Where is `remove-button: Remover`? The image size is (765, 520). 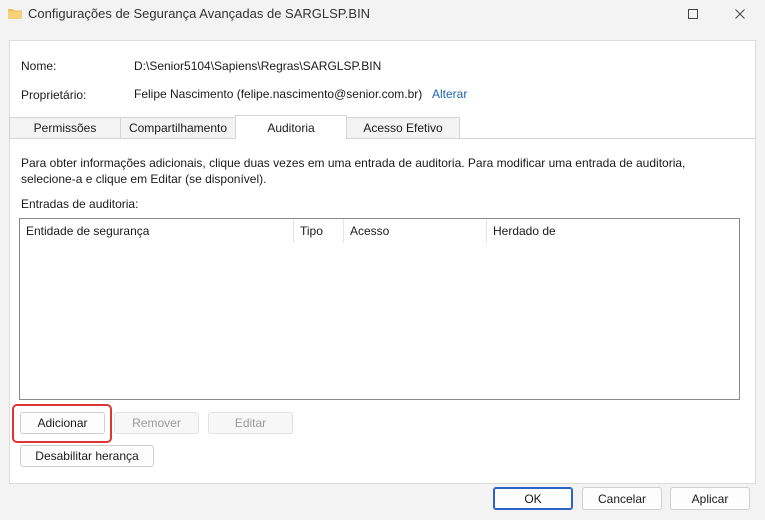 remove-button: Remover is located at coordinates (156, 423).